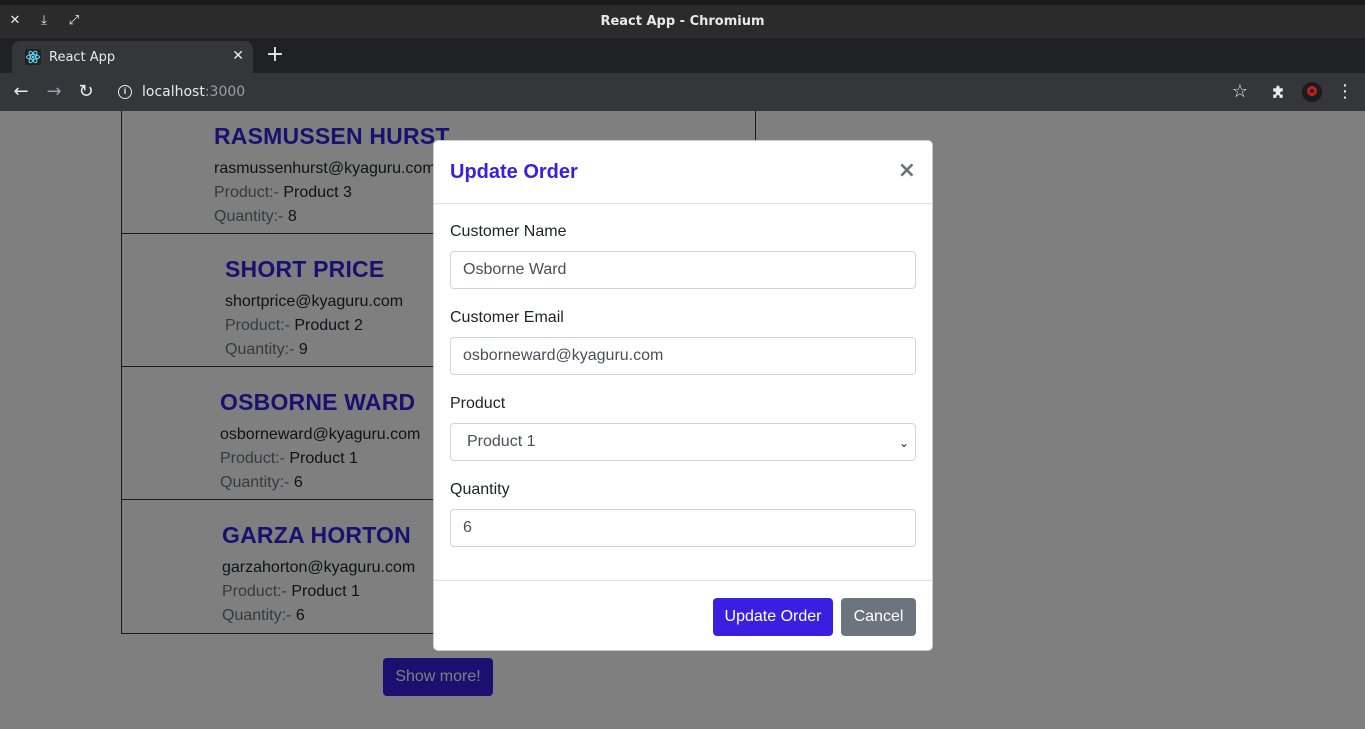 The height and width of the screenshot is (729, 1365). I want to click on browser-toolbar: ← → ↻ i localhost:3000 ☆ ⋮, so click(682, 92).